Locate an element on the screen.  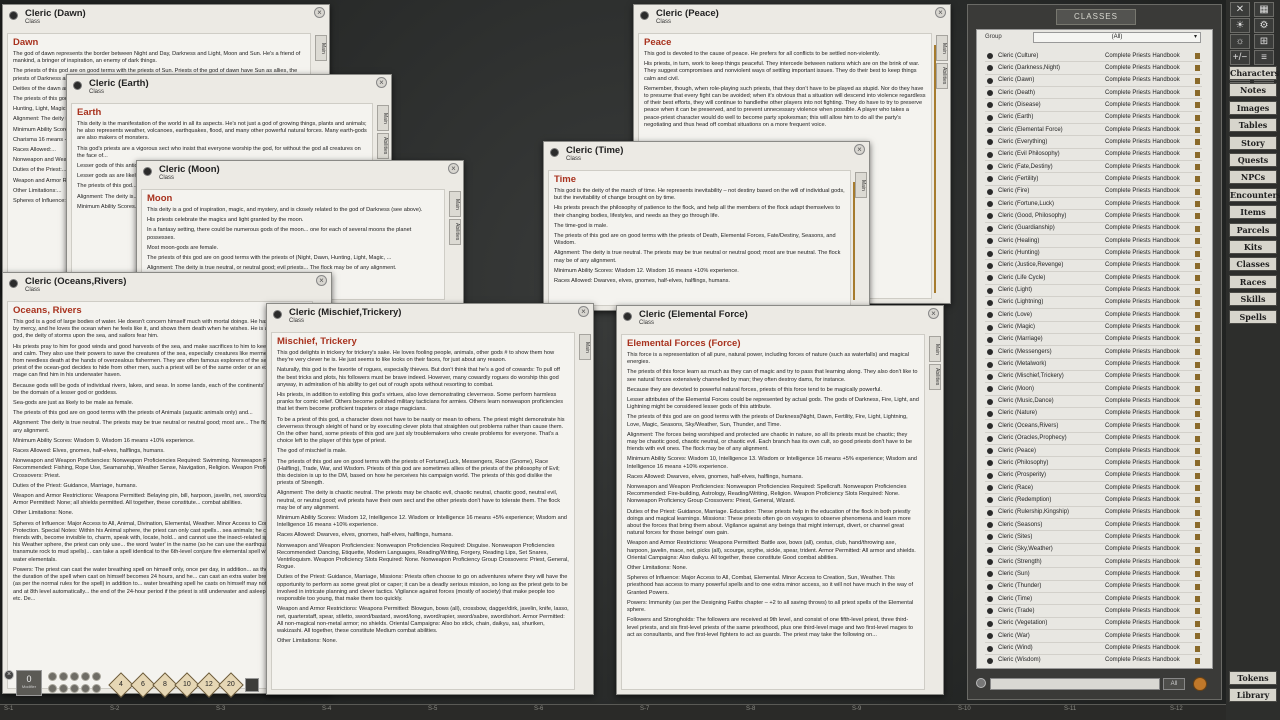
list-item: Cleric (Wind) Complete Priests Handbook is located at coordinates (1093, 649).